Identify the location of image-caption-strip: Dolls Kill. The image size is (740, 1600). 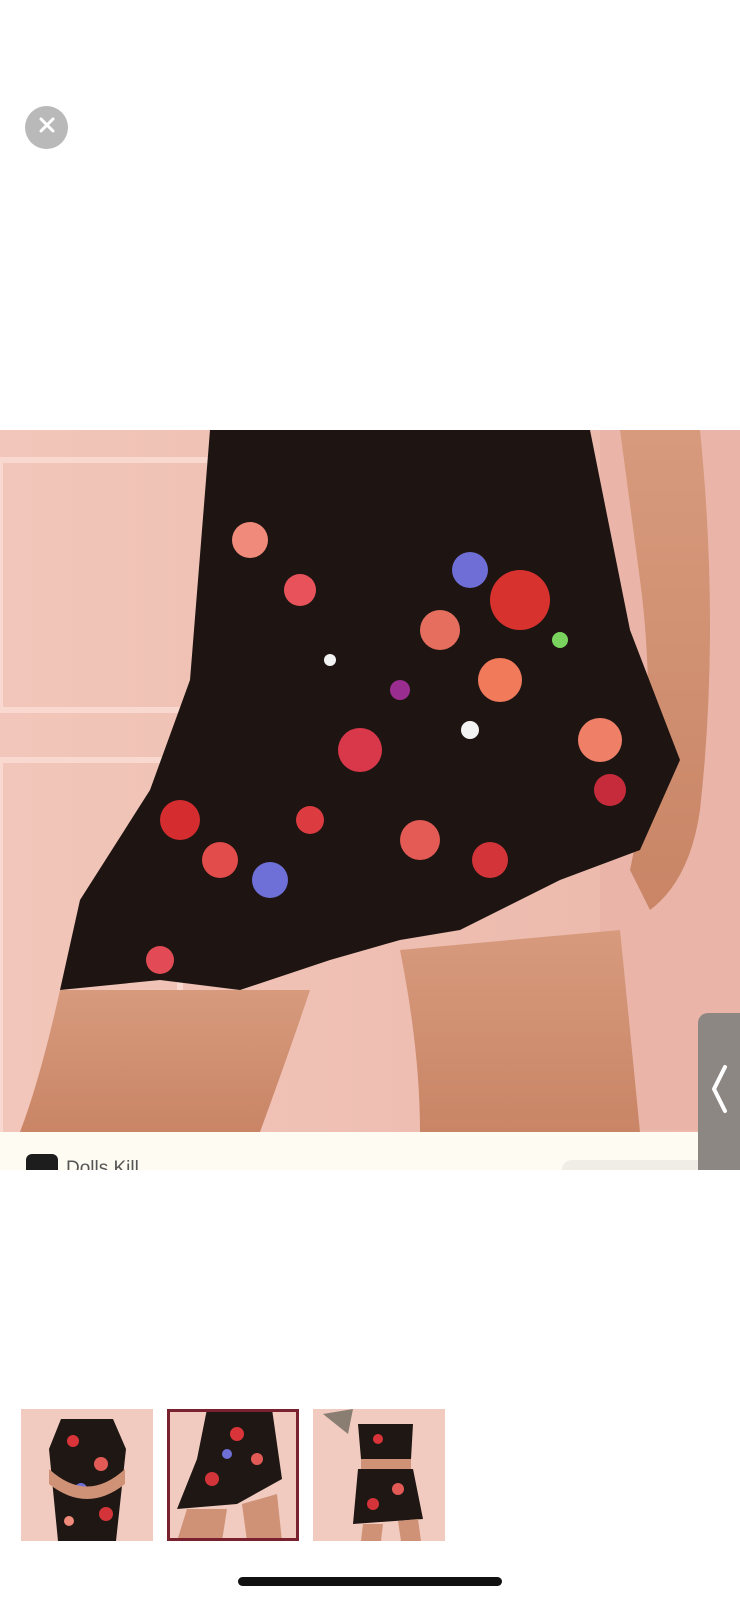
(370, 1151).